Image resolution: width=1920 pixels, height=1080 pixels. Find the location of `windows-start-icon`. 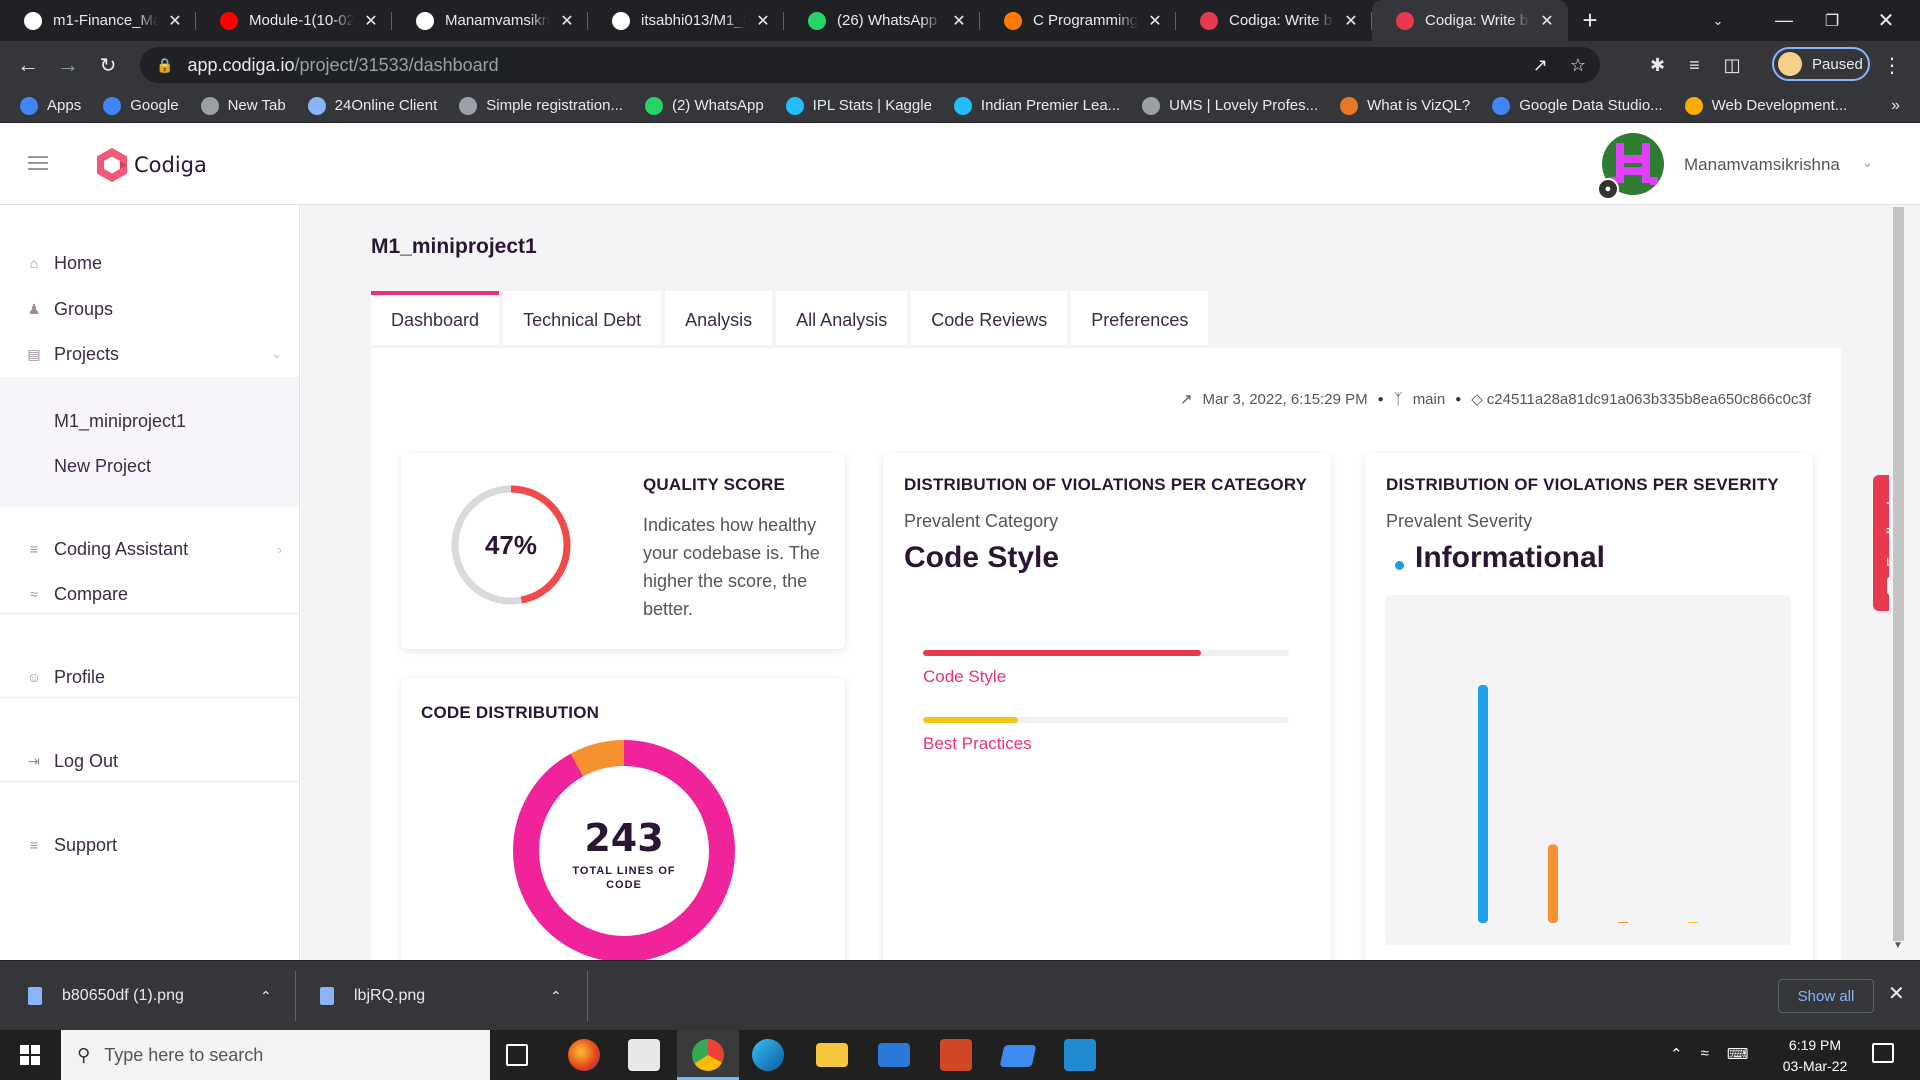

windows-start-icon is located at coordinates (30, 1055).